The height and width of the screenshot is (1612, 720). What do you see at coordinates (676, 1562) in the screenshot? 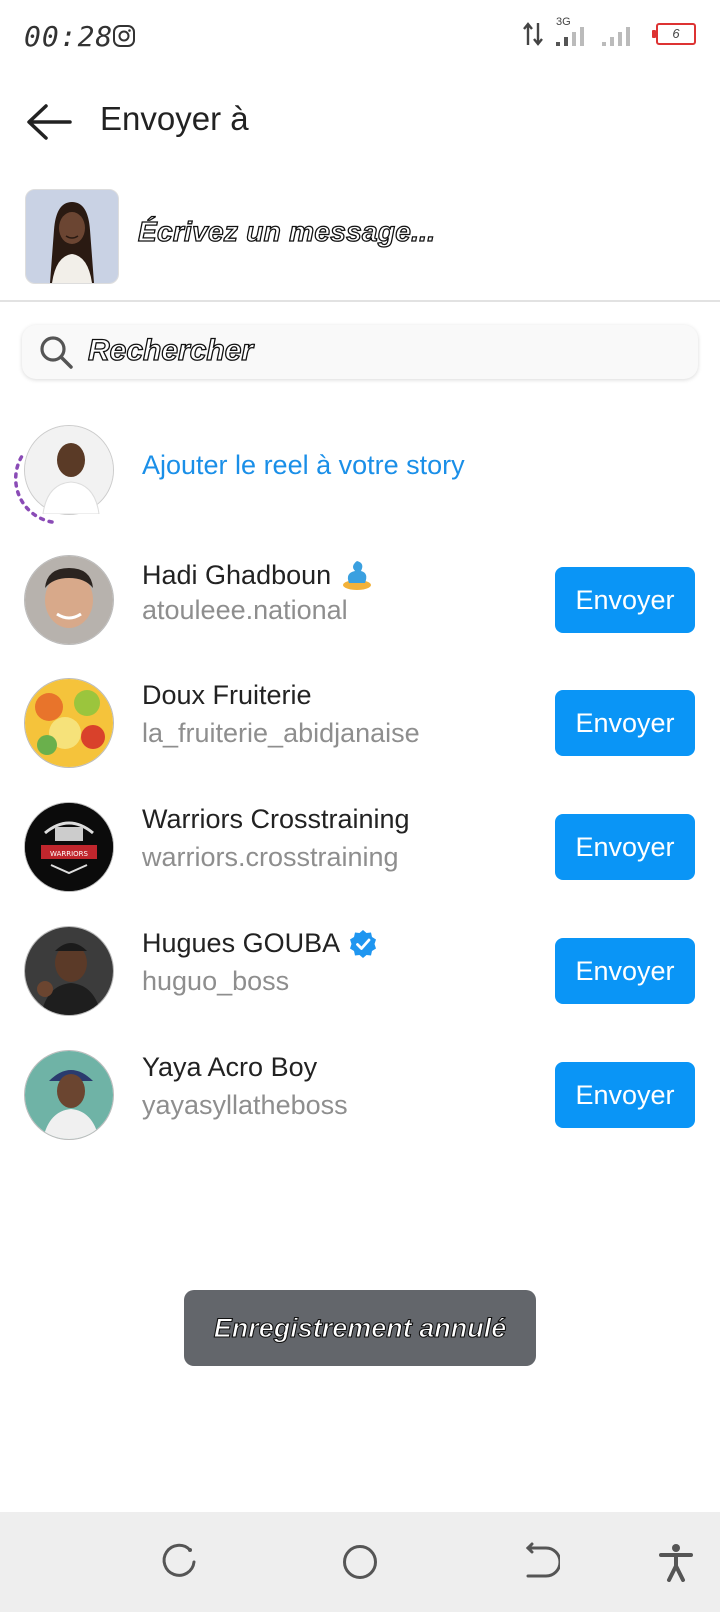
I see `accessibility-icon` at bounding box center [676, 1562].